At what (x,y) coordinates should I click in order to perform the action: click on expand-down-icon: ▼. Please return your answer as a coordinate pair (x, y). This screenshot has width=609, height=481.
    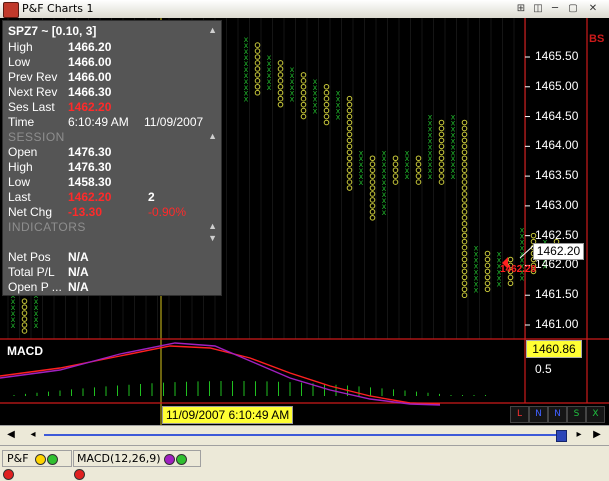
    Looking at the image, I should click on (212, 238).